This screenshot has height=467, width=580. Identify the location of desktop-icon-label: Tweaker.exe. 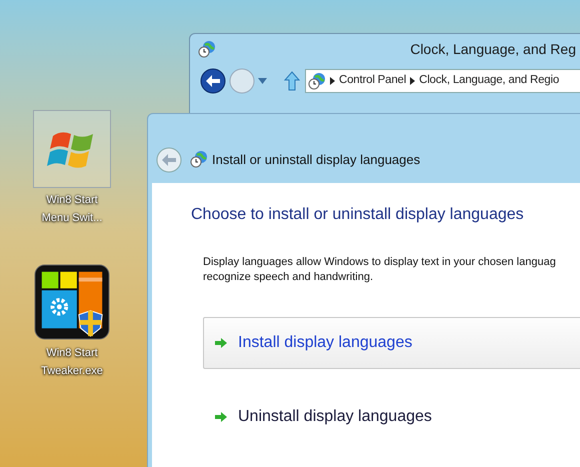
(72, 371).